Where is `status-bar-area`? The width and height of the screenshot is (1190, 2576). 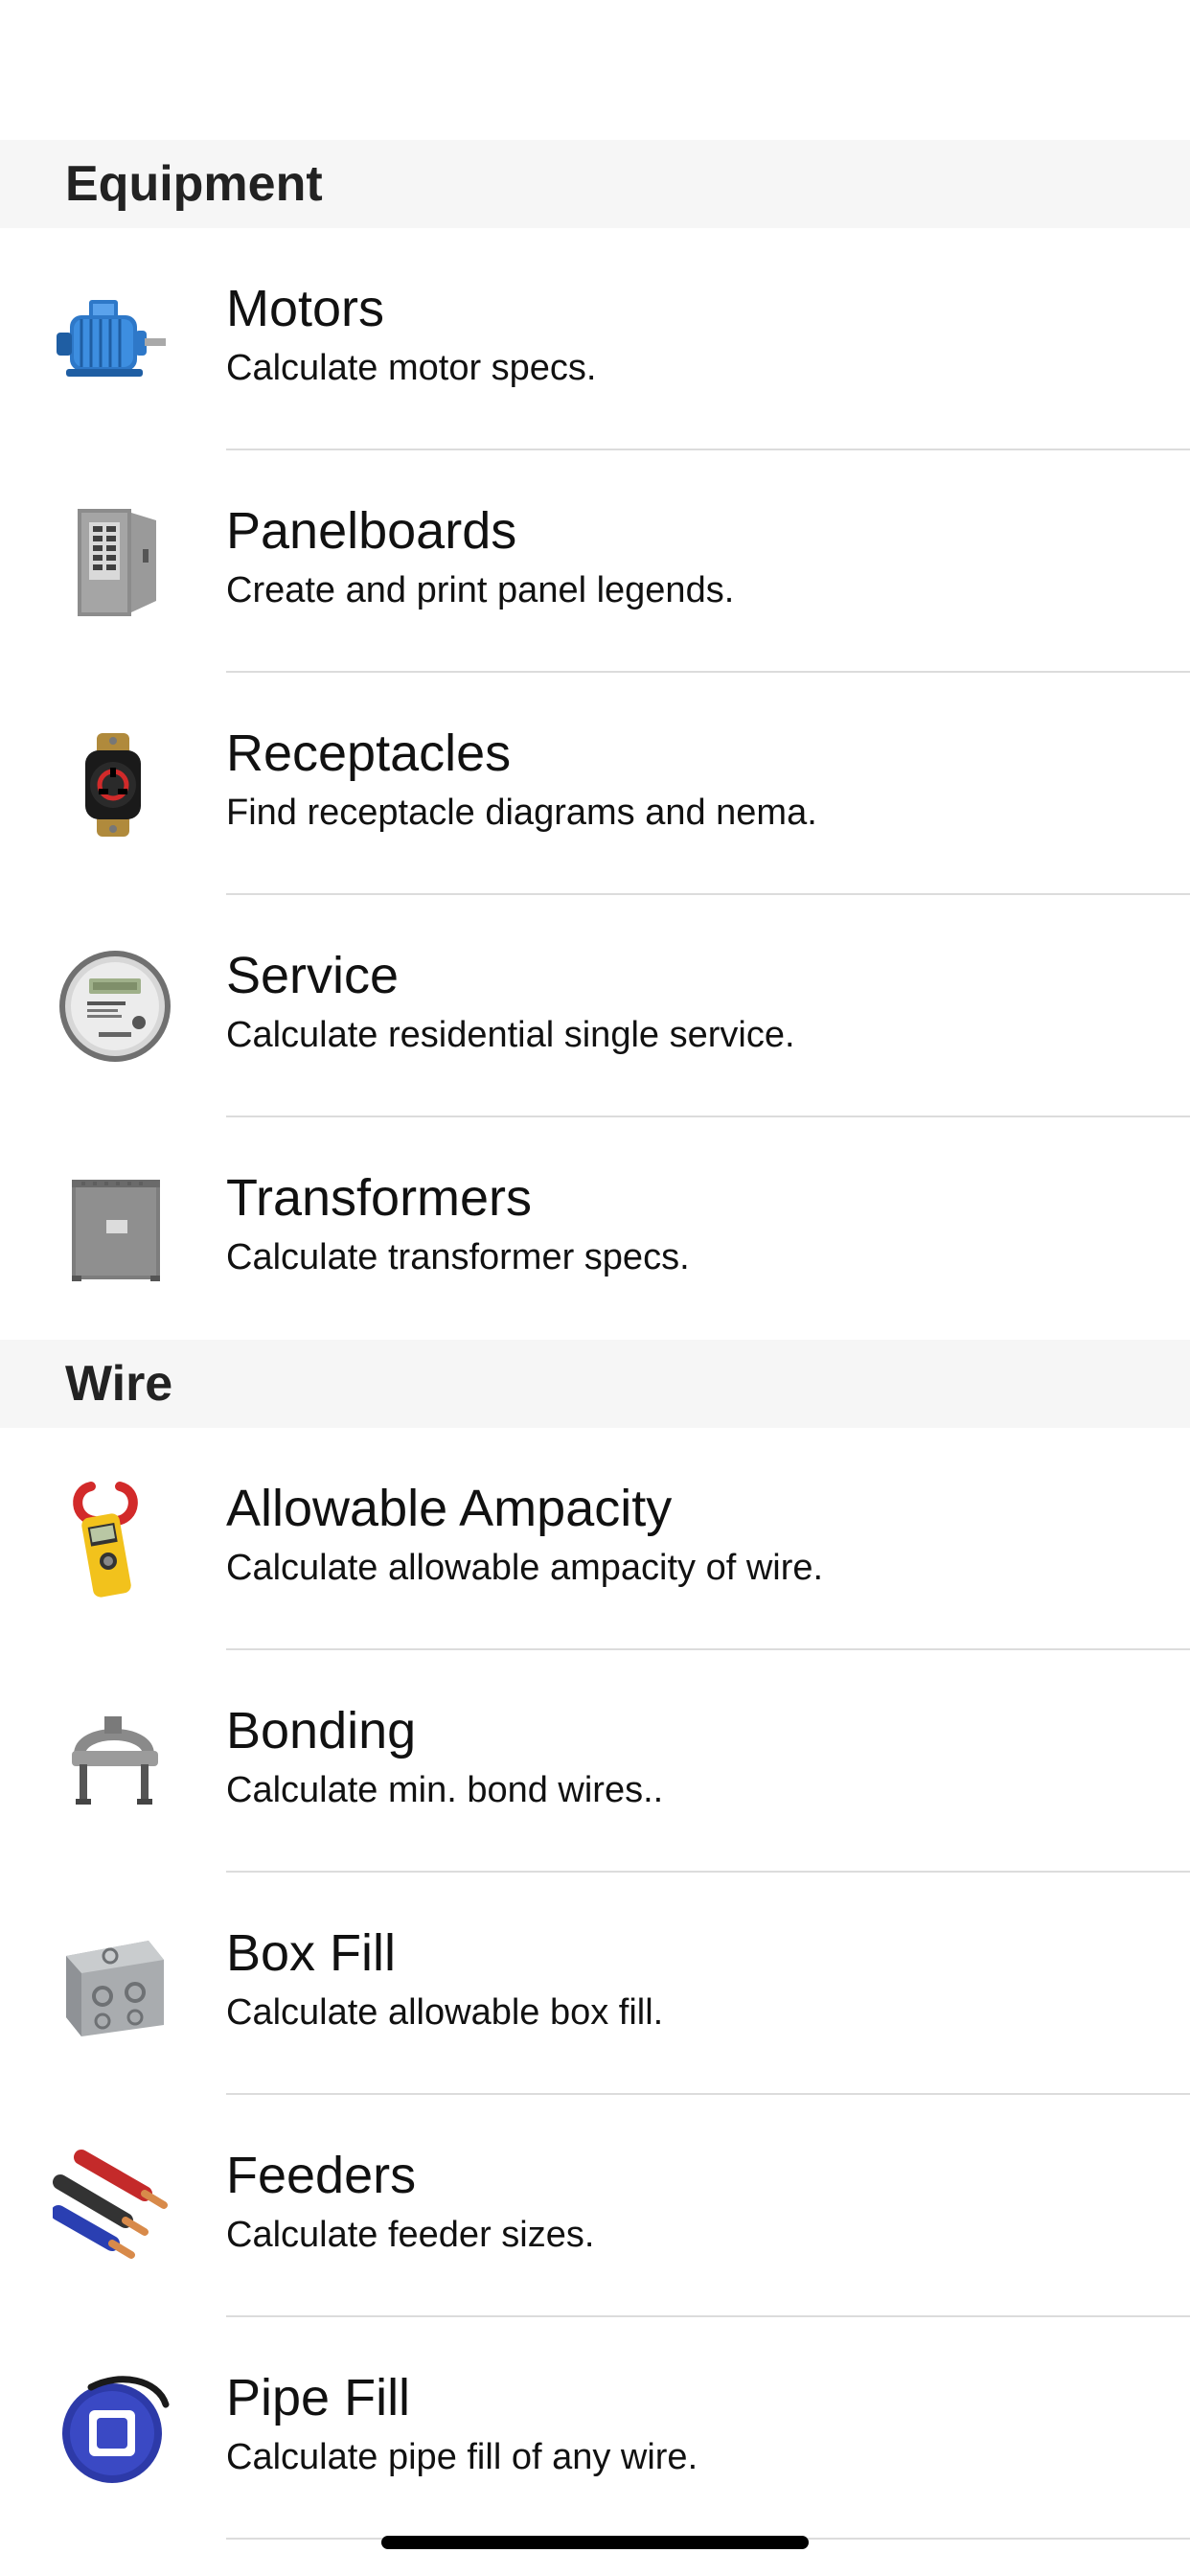 status-bar-area is located at coordinates (595, 70).